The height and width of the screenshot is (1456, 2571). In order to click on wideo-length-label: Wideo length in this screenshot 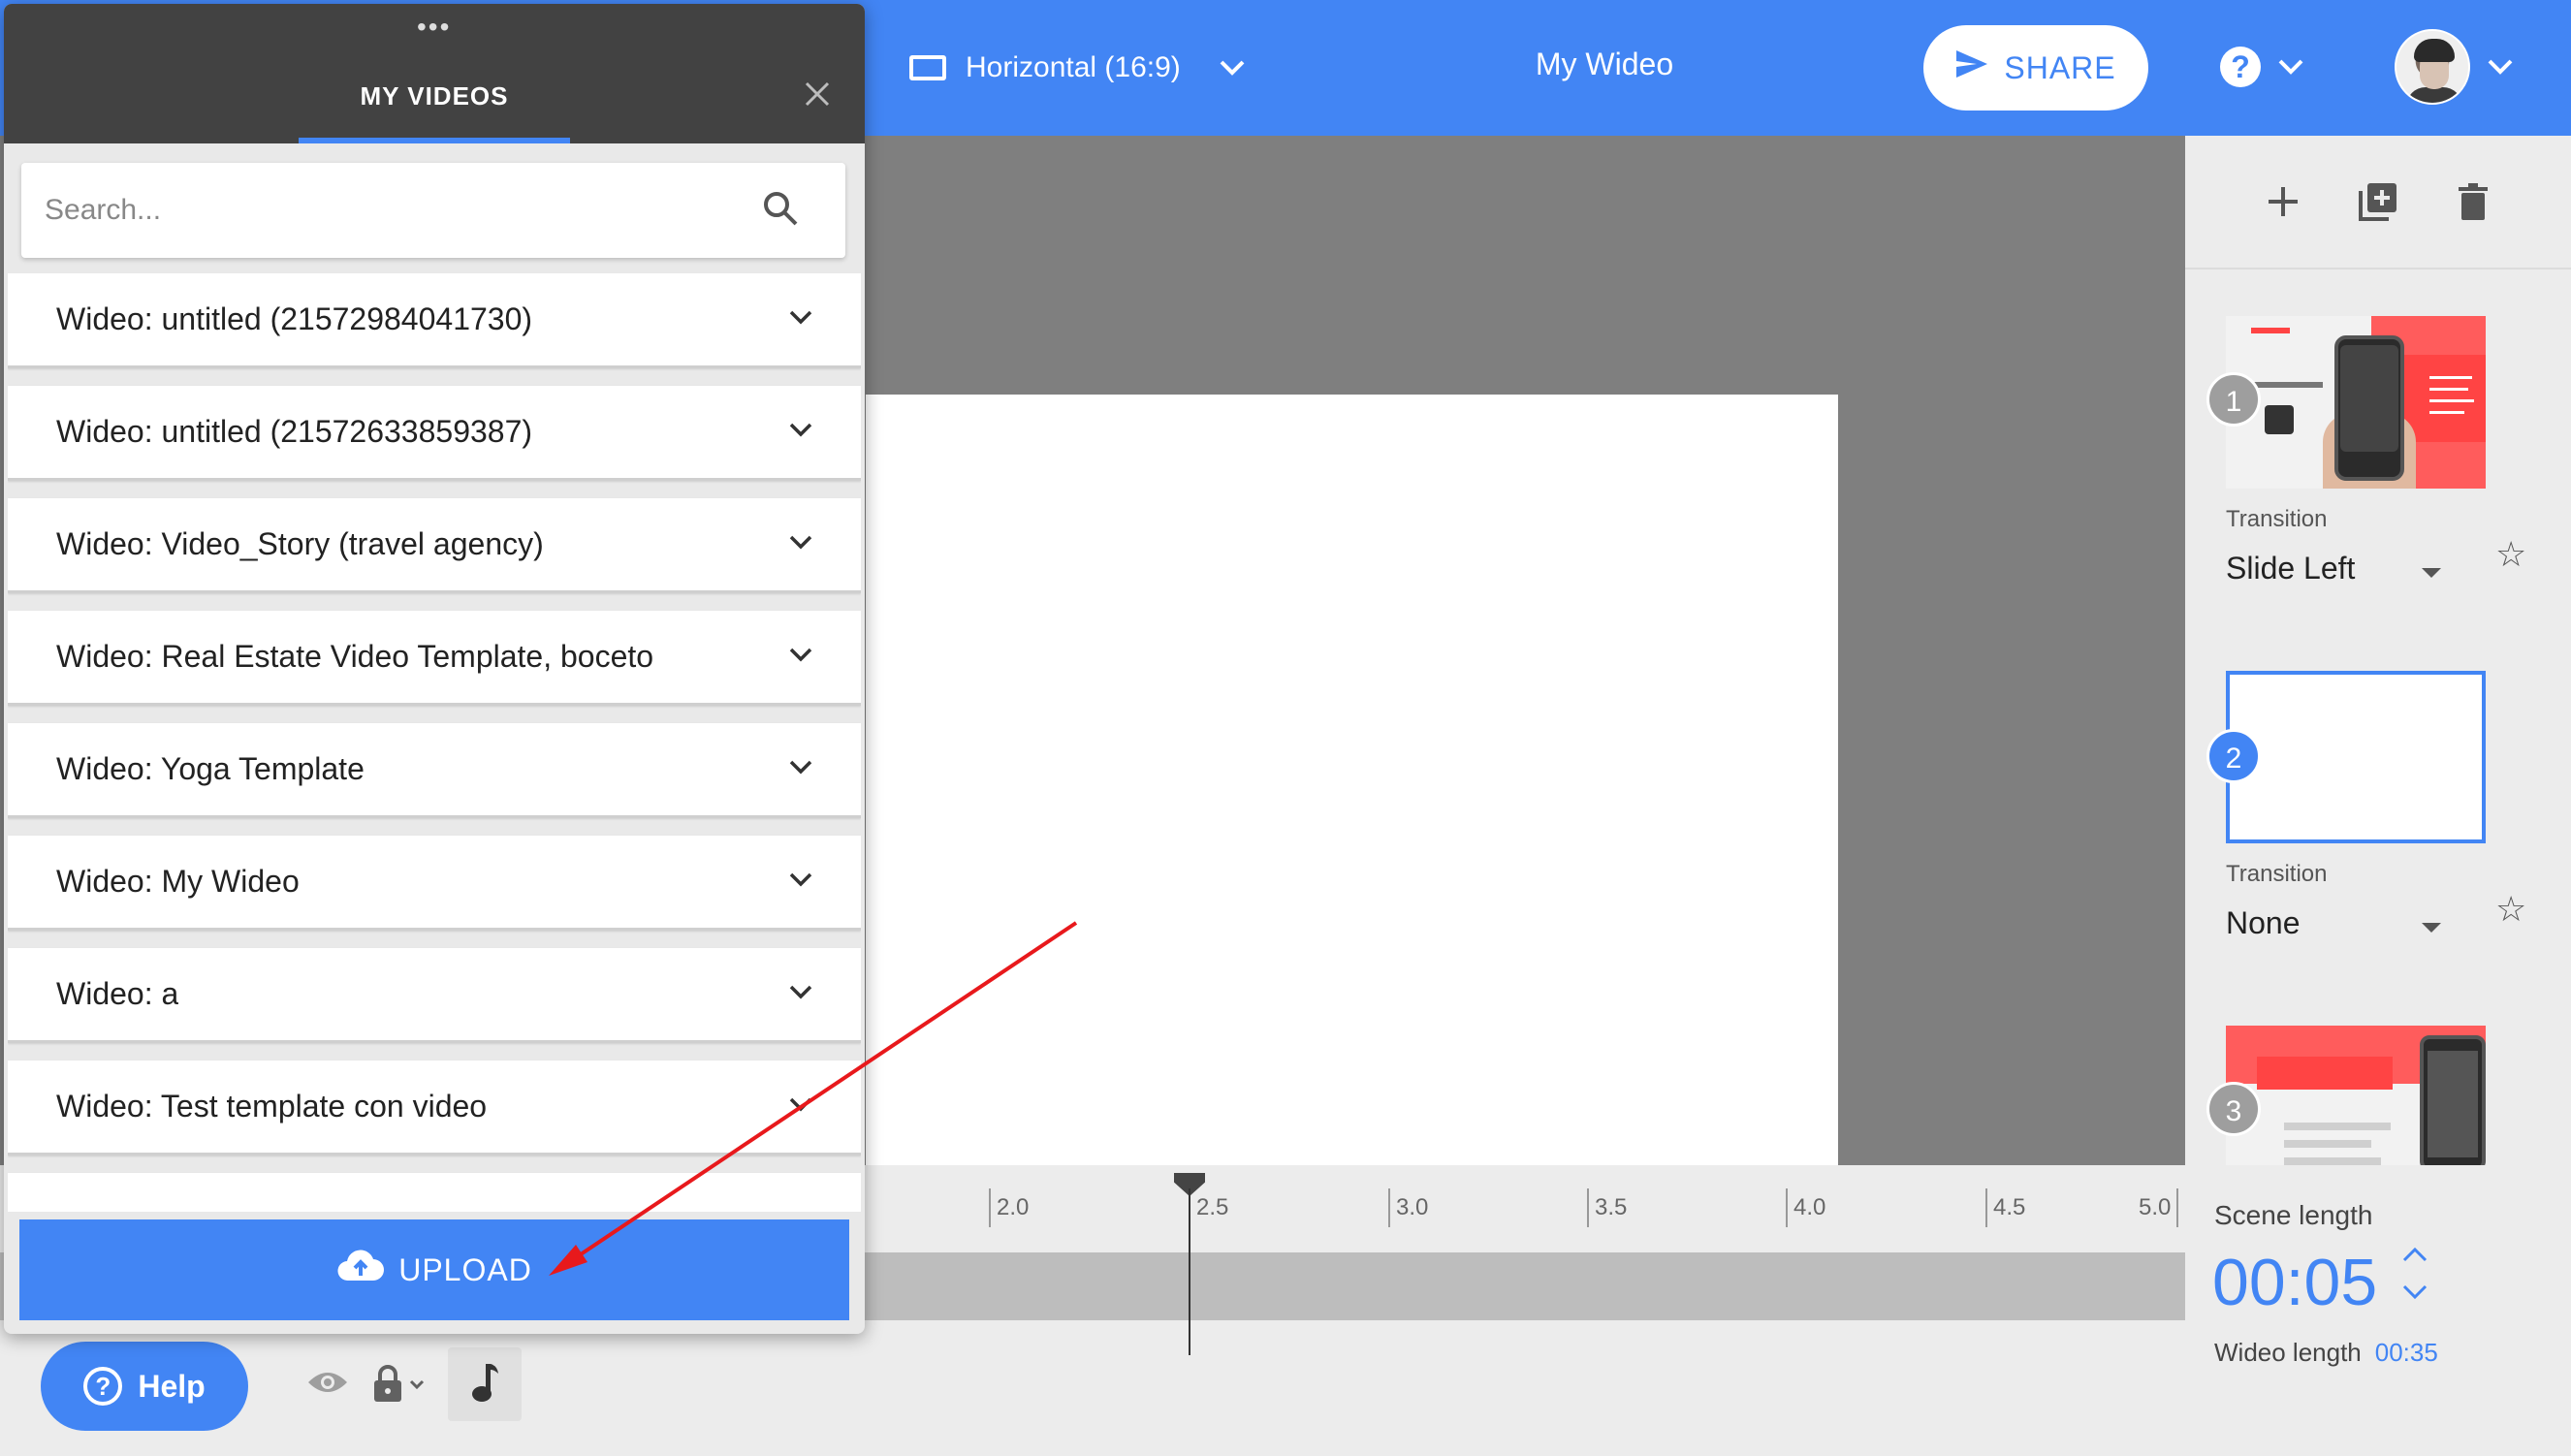, I will do `click(2288, 1352)`.